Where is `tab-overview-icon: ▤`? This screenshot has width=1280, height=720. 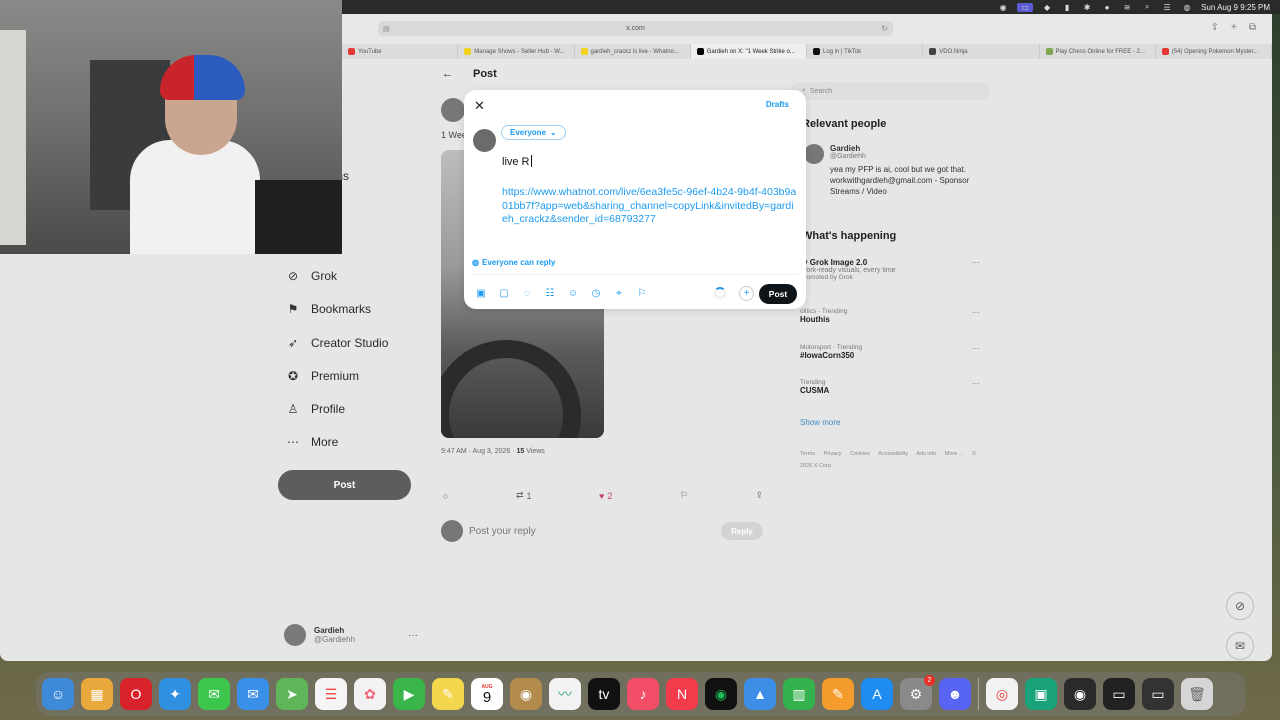
tab-overview-icon: ▤ is located at coordinates (386, 29).